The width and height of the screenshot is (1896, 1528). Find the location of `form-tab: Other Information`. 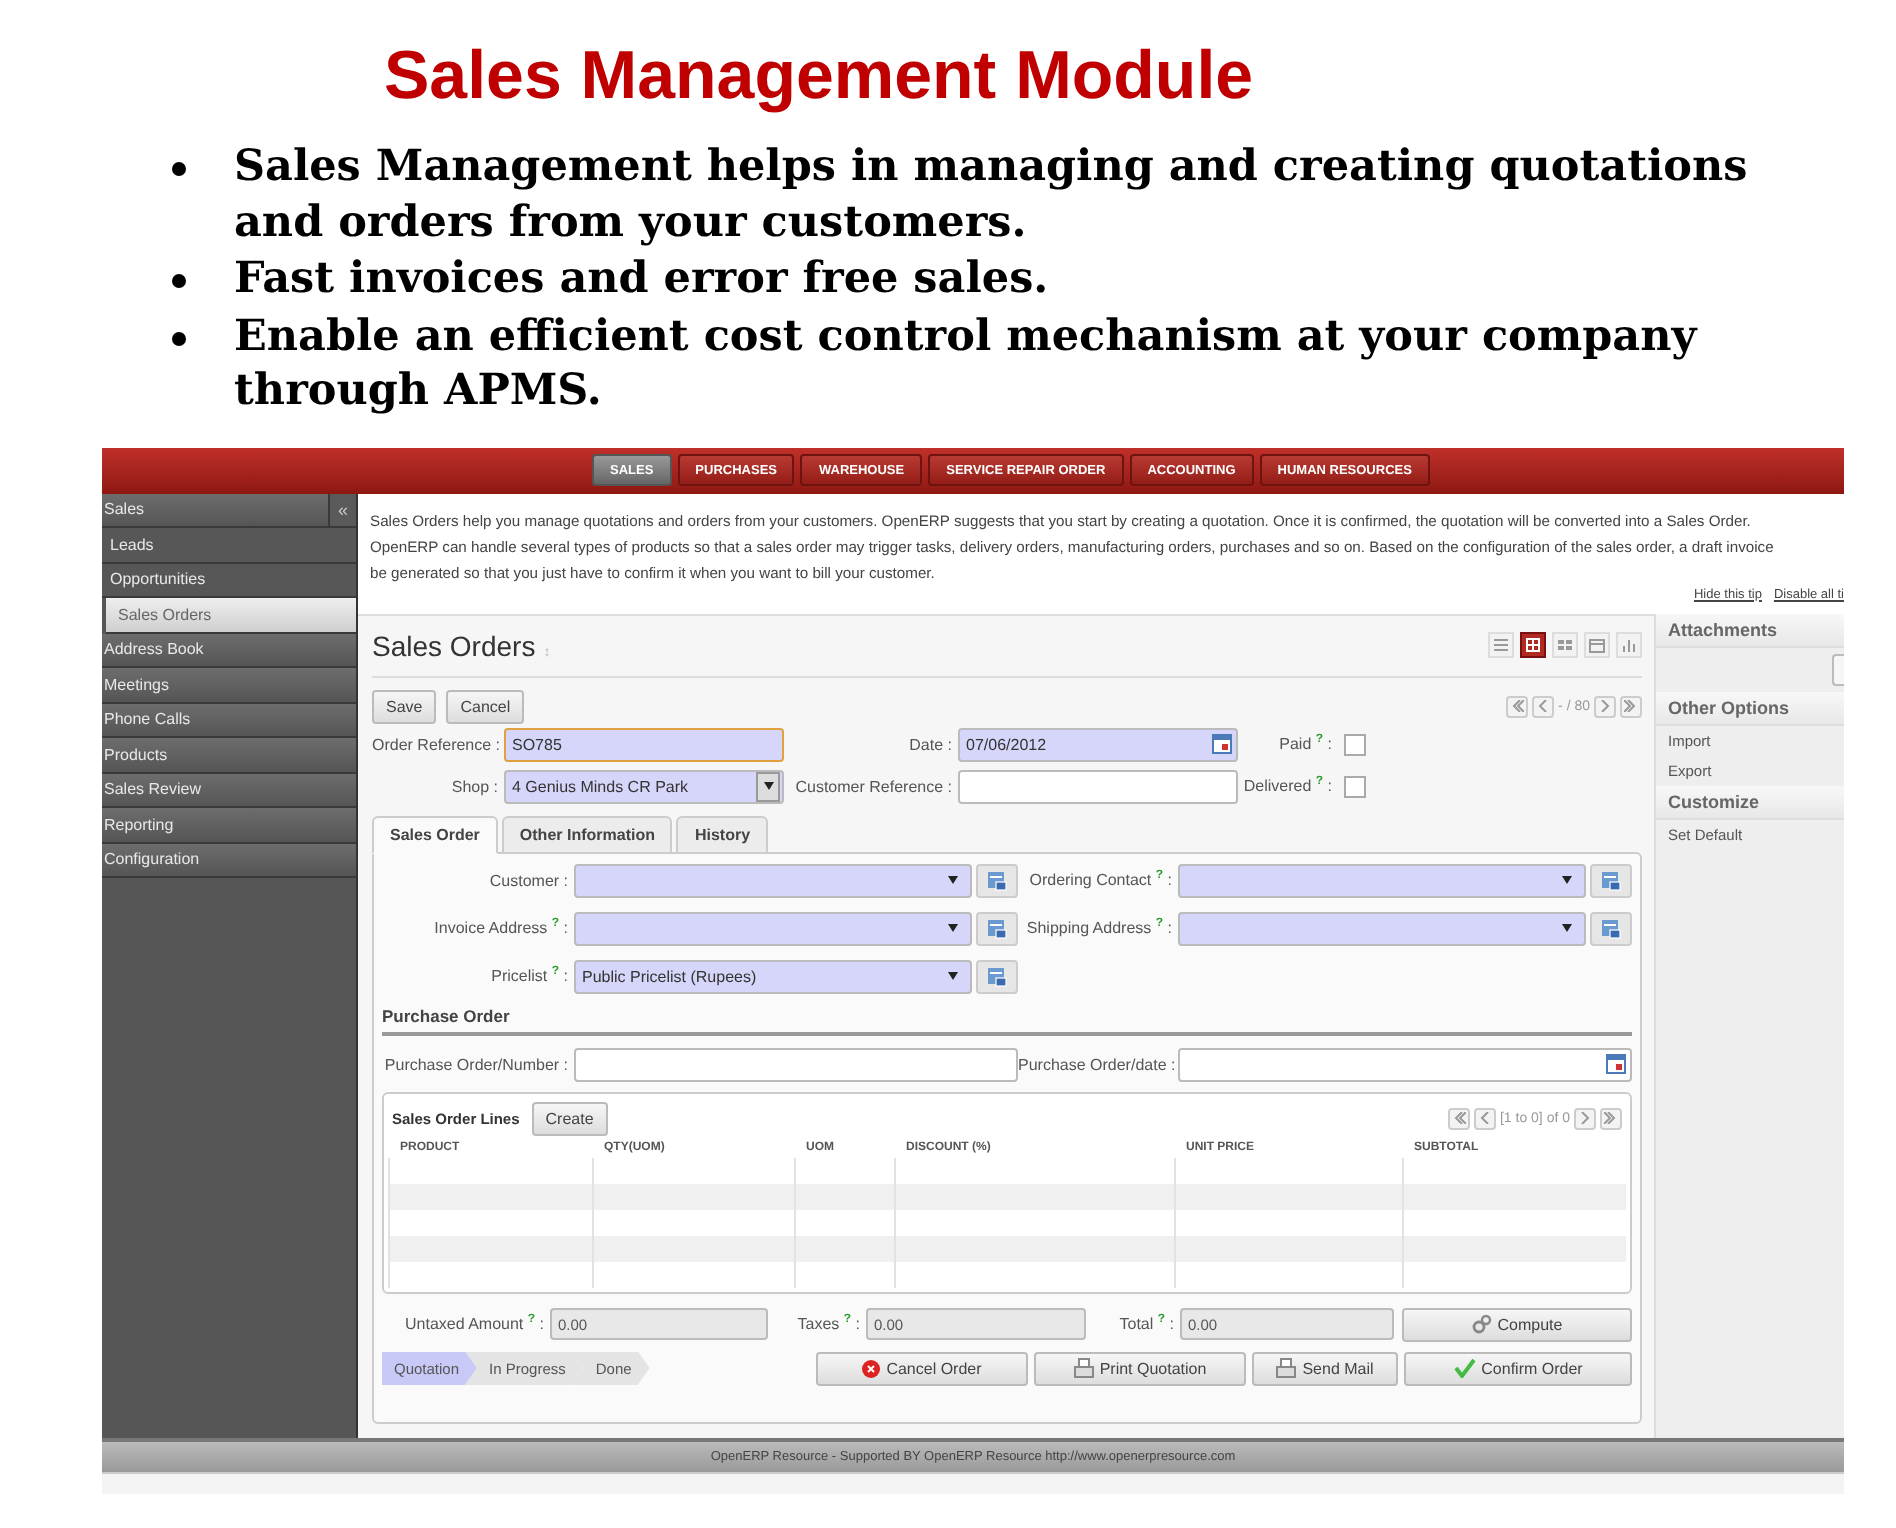

form-tab: Other Information is located at coordinates (587, 834).